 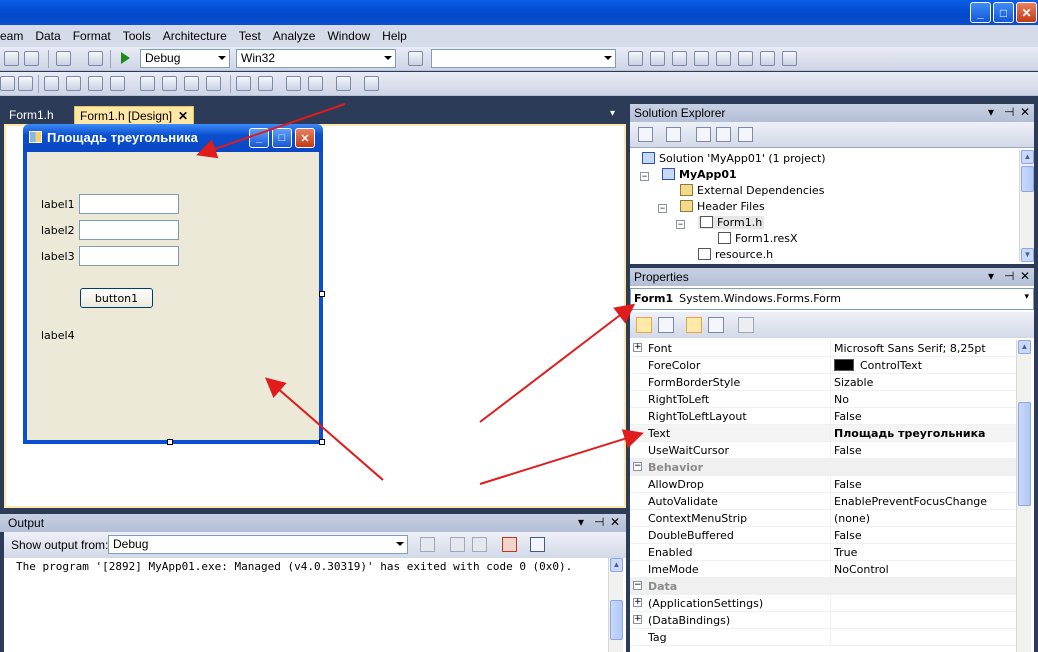 I want to click on property-row-righttoleft: RightToLeft No, so click(x=823, y=399).